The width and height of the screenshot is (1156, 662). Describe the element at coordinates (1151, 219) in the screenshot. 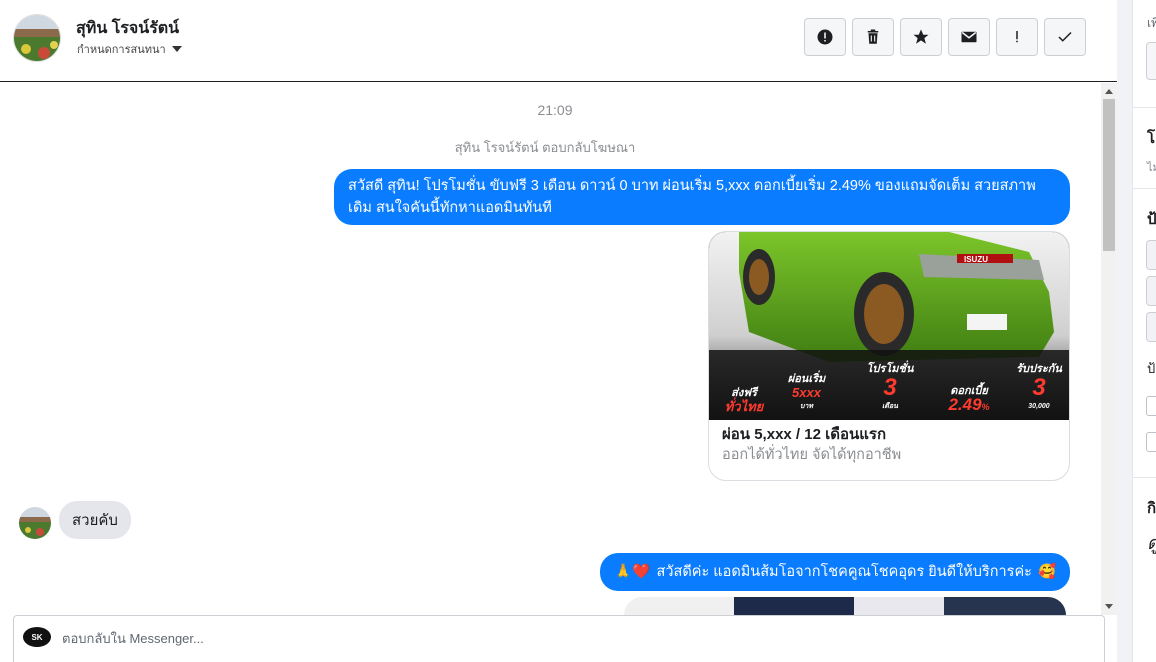

I see `panel-section-title: ป้` at that location.